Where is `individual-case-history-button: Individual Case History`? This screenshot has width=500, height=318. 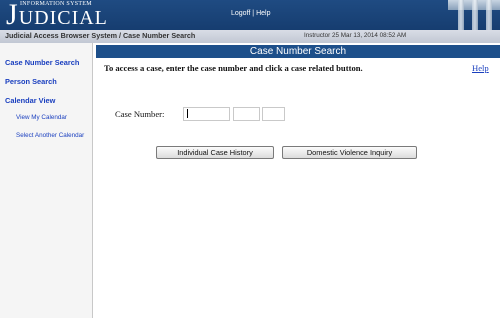 individual-case-history-button: Individual Case History is located at coordinates (215, 152).